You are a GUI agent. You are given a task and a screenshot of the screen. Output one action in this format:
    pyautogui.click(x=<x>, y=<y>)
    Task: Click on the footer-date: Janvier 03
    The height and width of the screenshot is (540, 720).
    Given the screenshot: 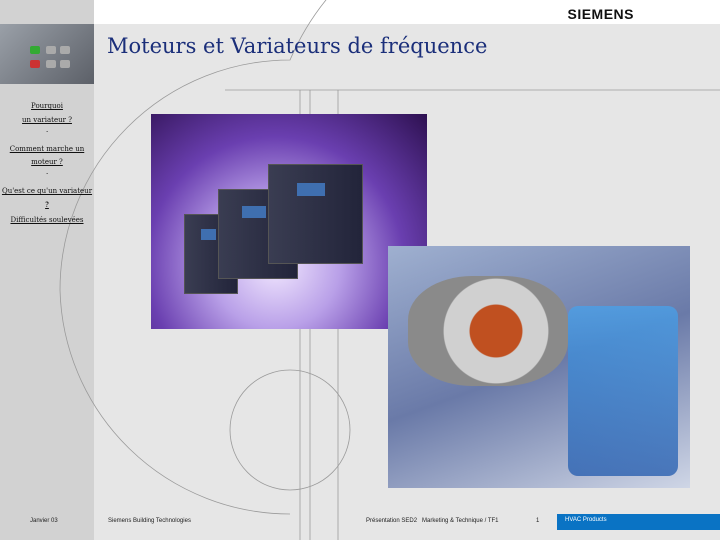 What is the action you would take?
    pyautogui.click(x=44, y=521)
    